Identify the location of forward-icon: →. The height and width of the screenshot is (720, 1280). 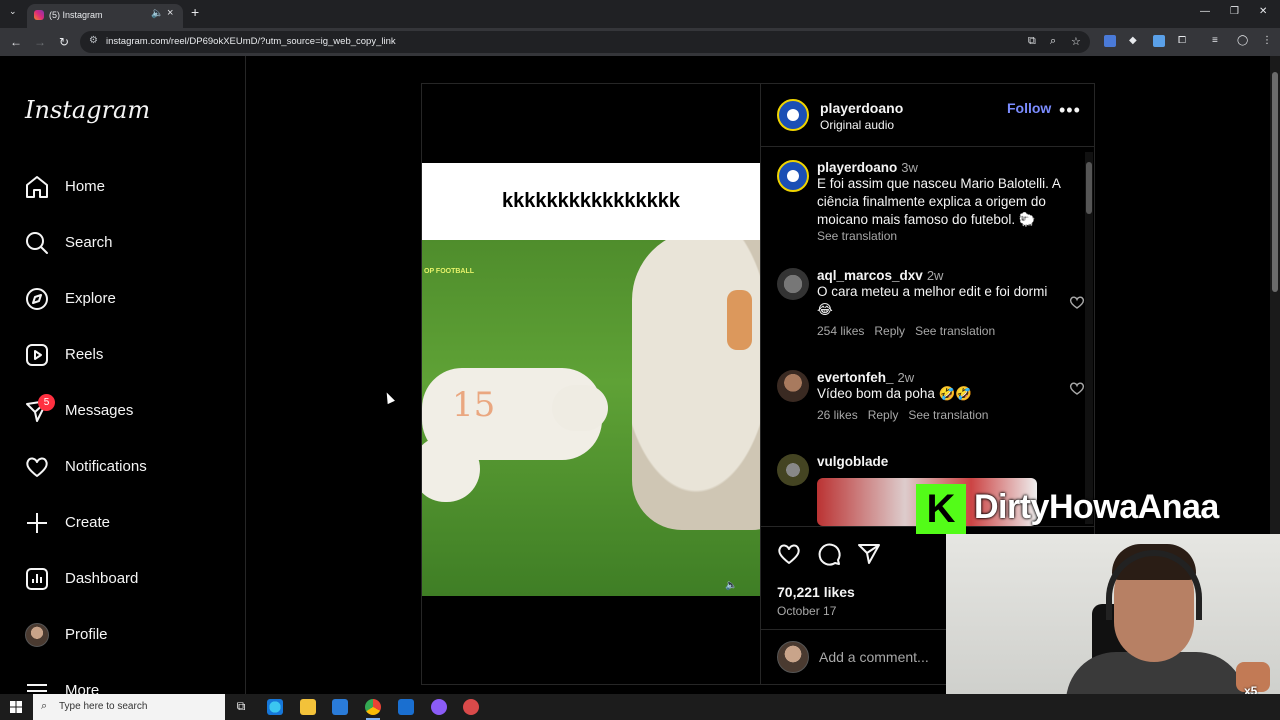
(40, 42).